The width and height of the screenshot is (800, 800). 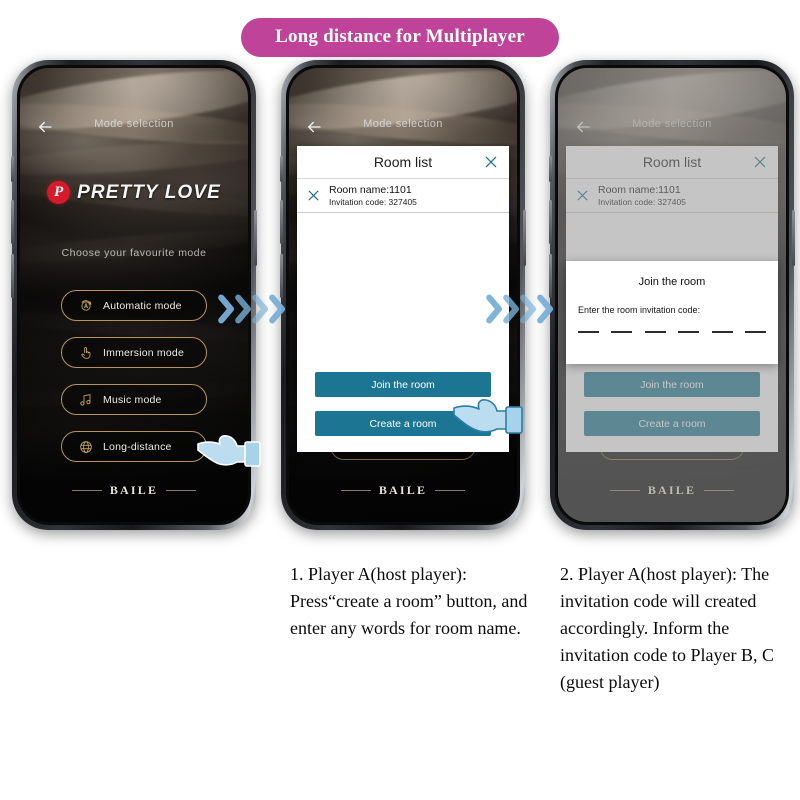 I want to click on phone1-side-button-power, so click(x=255, y=238).